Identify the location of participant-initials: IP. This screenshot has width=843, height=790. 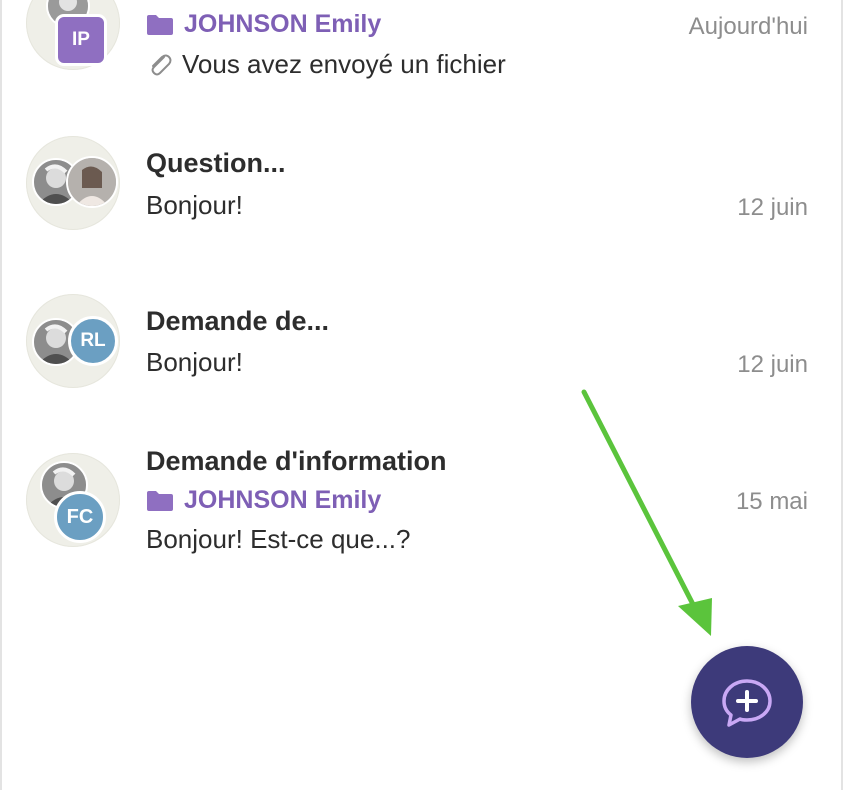
(81, 40).